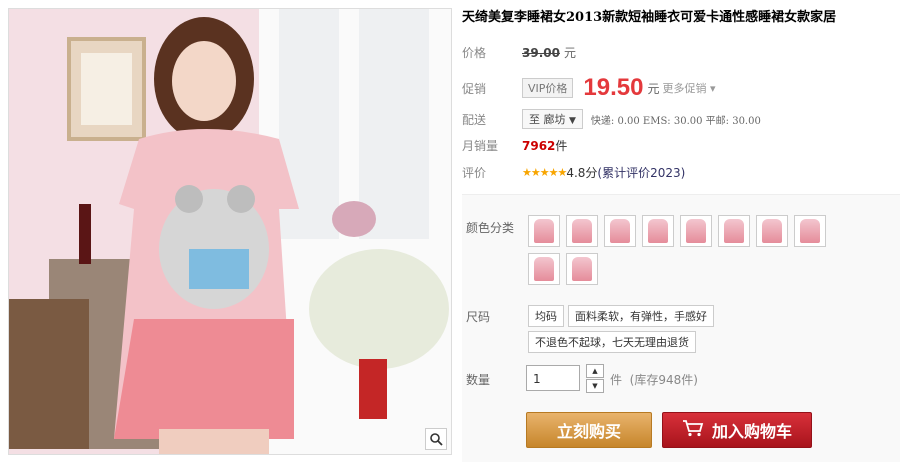 The image size is (900, 462). Describe the element at coordinates (541, 52) in the screenshot. I see `original-price: 39.00` at that location.